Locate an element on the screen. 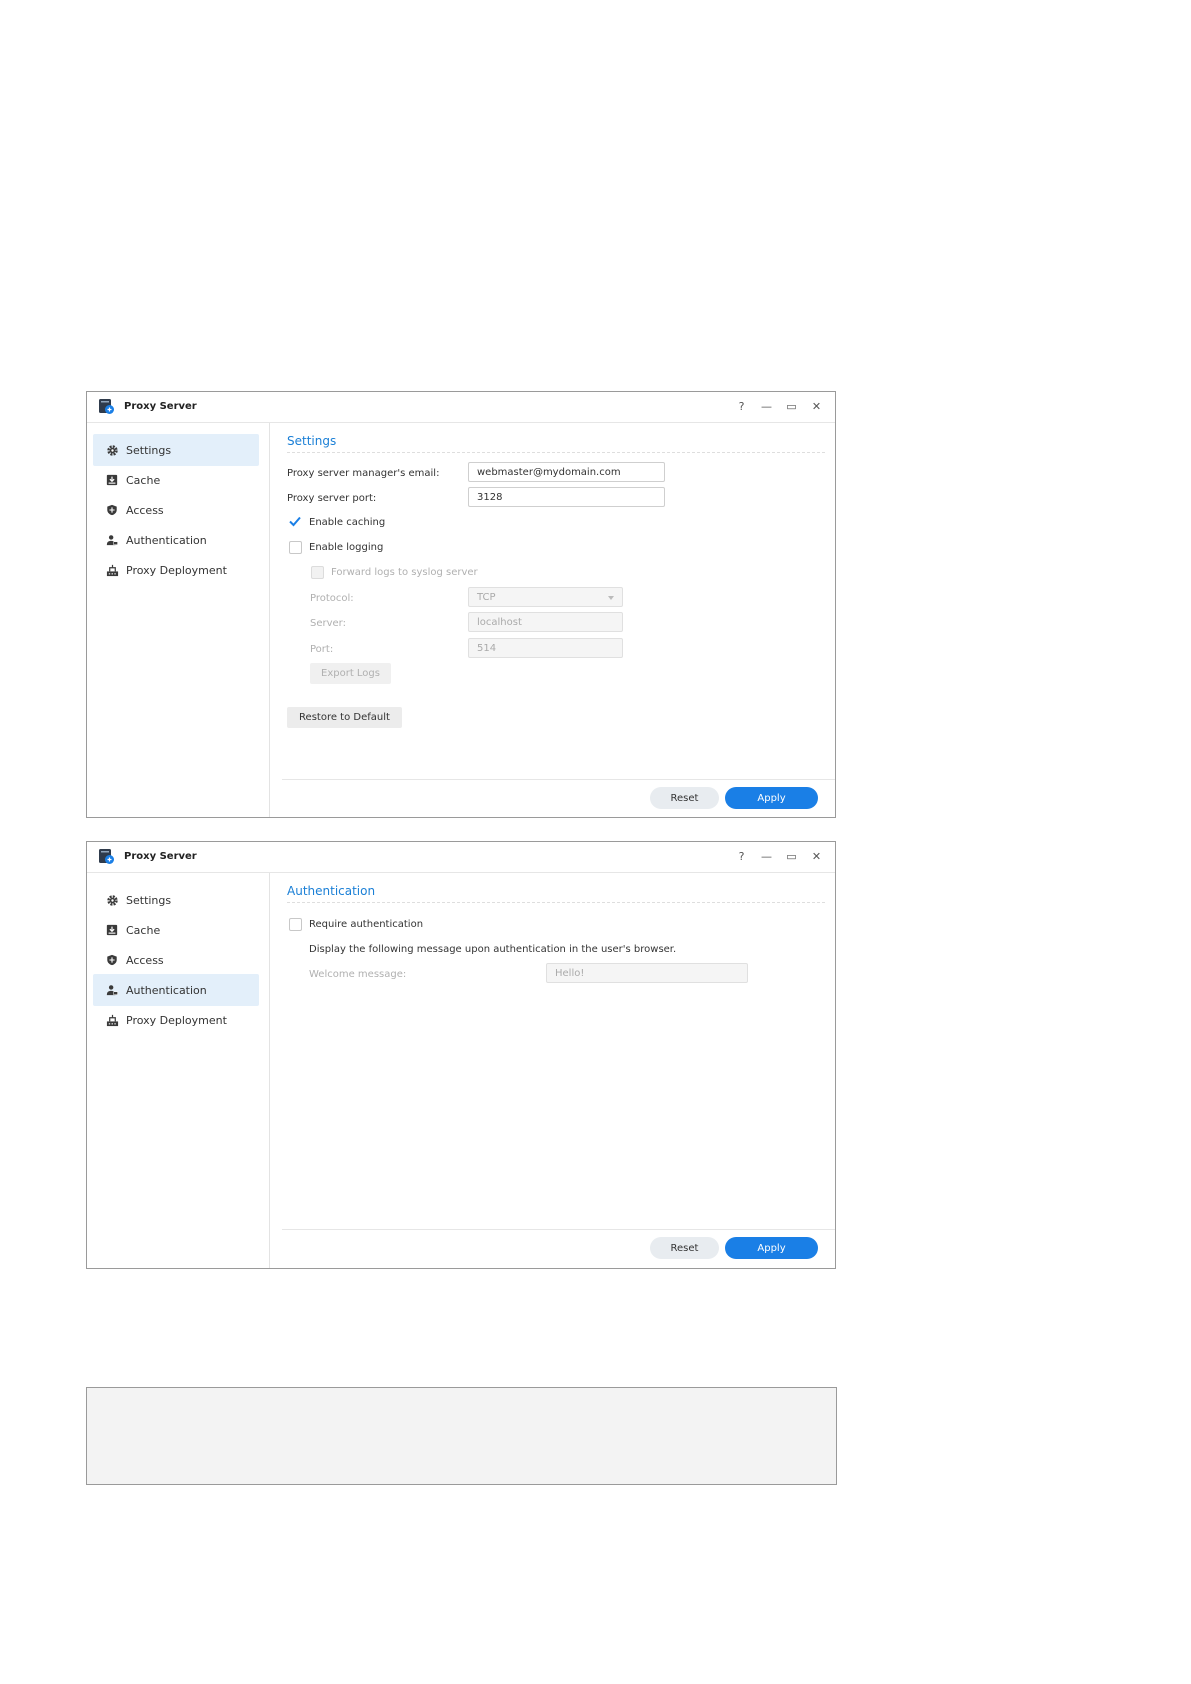 The height and width of the screenshot is (1684, 1191). port-label: Proxy server port: is located at coordinates (332, 498).